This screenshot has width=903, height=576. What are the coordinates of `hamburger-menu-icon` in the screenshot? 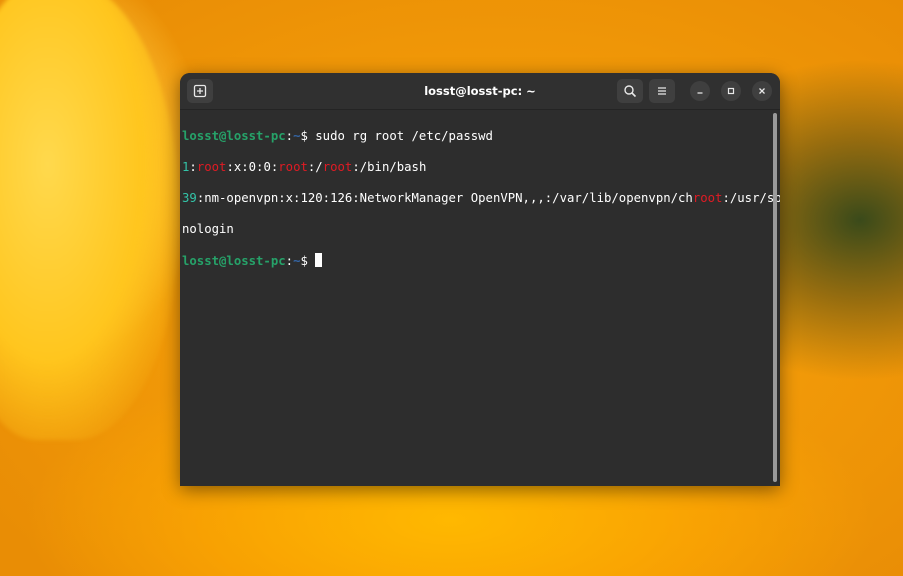 It's located at (662, 91).